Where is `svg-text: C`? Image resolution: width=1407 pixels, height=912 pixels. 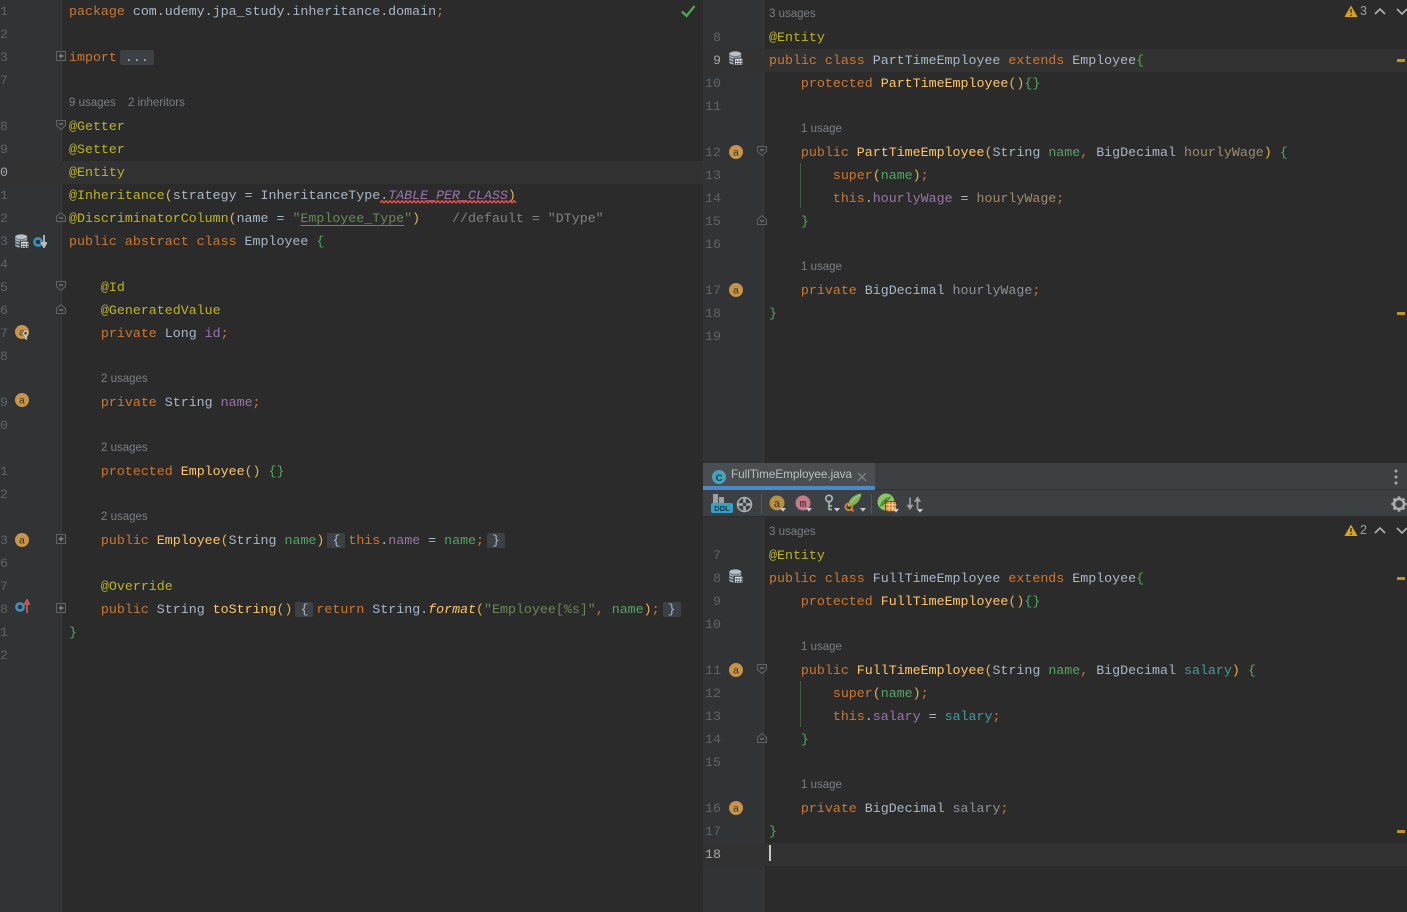
svg-text: C is located at coordinates (719, 478).